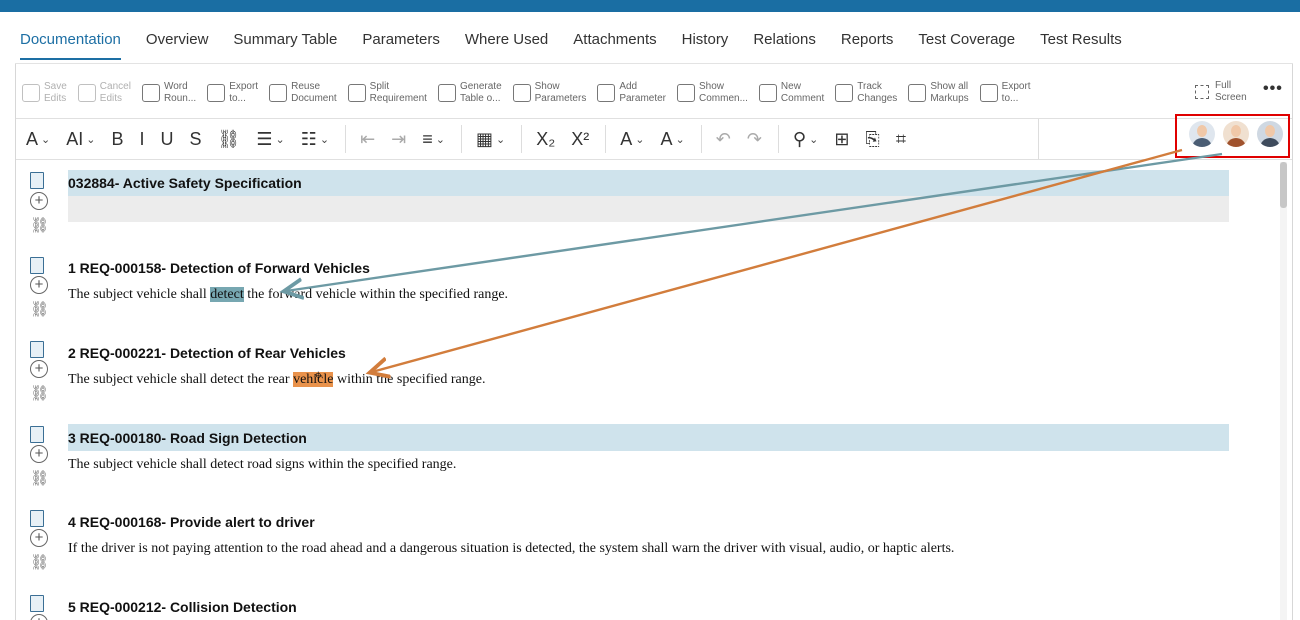  Describe the element at coordinates (545, 139) in the screenshot. I see `subscript-icon: X₂` at that location.